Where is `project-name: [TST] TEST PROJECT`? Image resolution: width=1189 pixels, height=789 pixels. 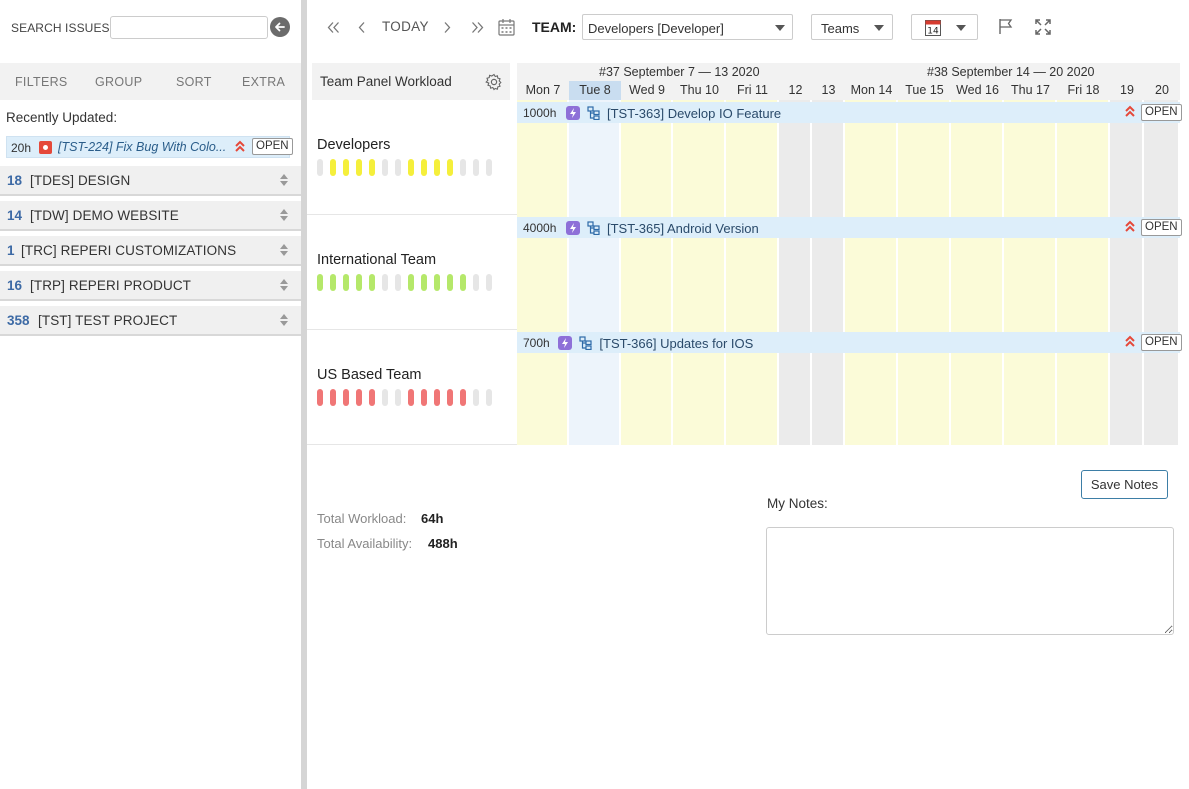 project-name: [TST] TEST PROJECT is located at coordinates (108, 320).